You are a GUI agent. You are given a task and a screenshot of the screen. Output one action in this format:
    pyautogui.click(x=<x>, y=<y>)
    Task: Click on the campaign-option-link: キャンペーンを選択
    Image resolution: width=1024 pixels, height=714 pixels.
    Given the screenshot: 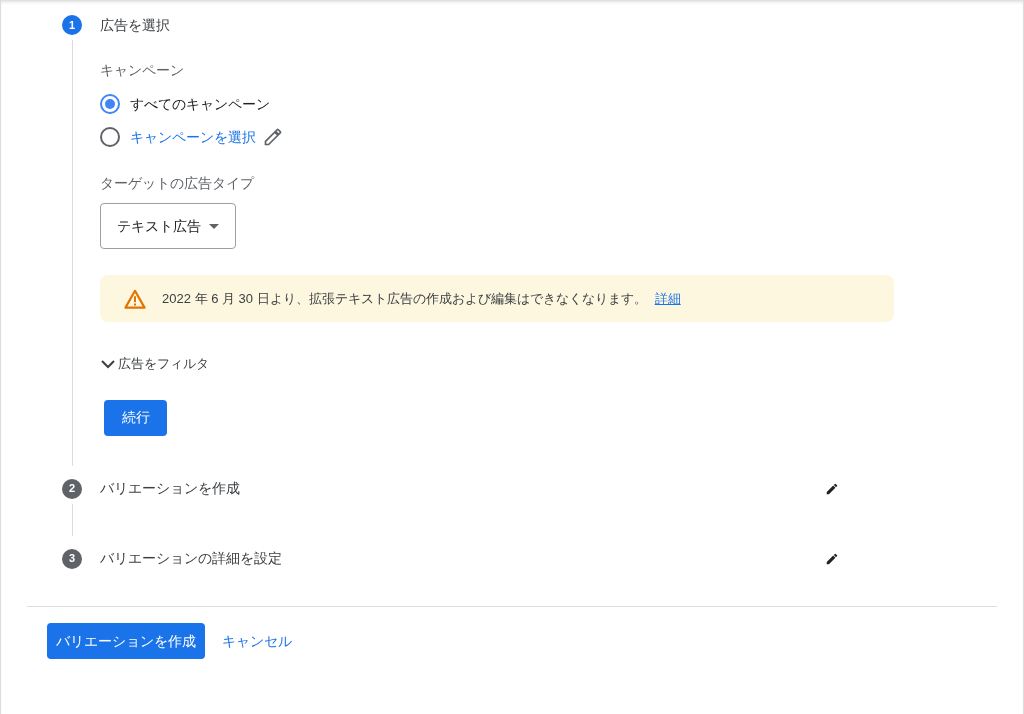 What is the action you would take?
    pyautogui.click(x=193, y=137)
    